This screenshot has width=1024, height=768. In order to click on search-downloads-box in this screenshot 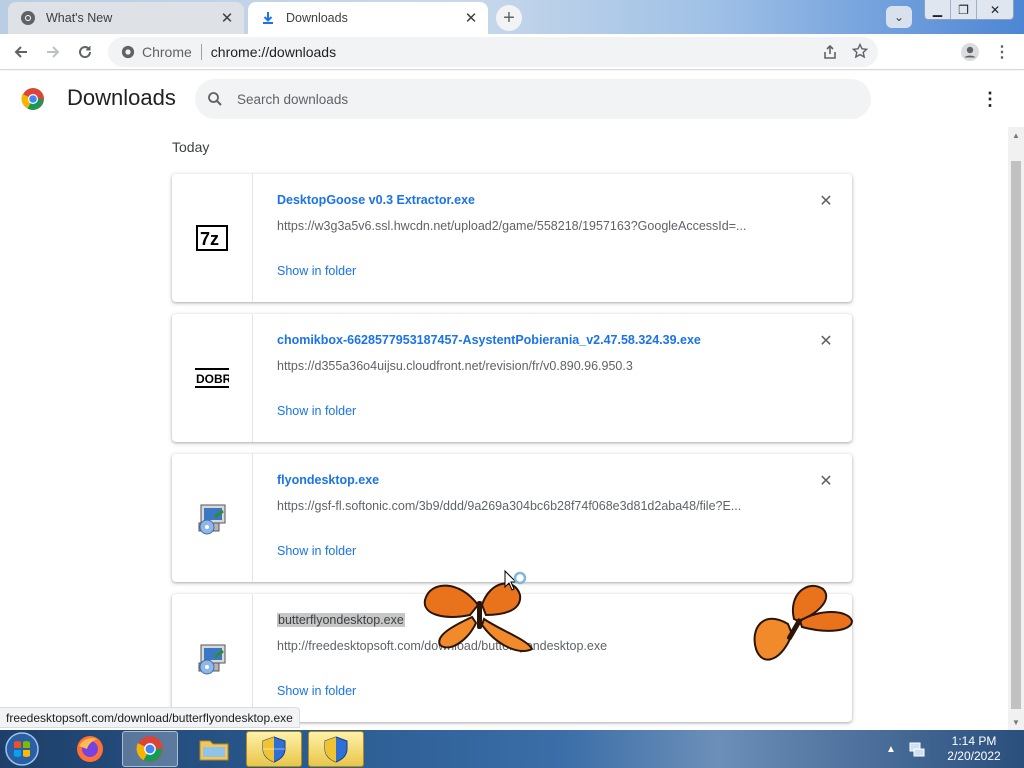, I will do `click(533, 99)`.